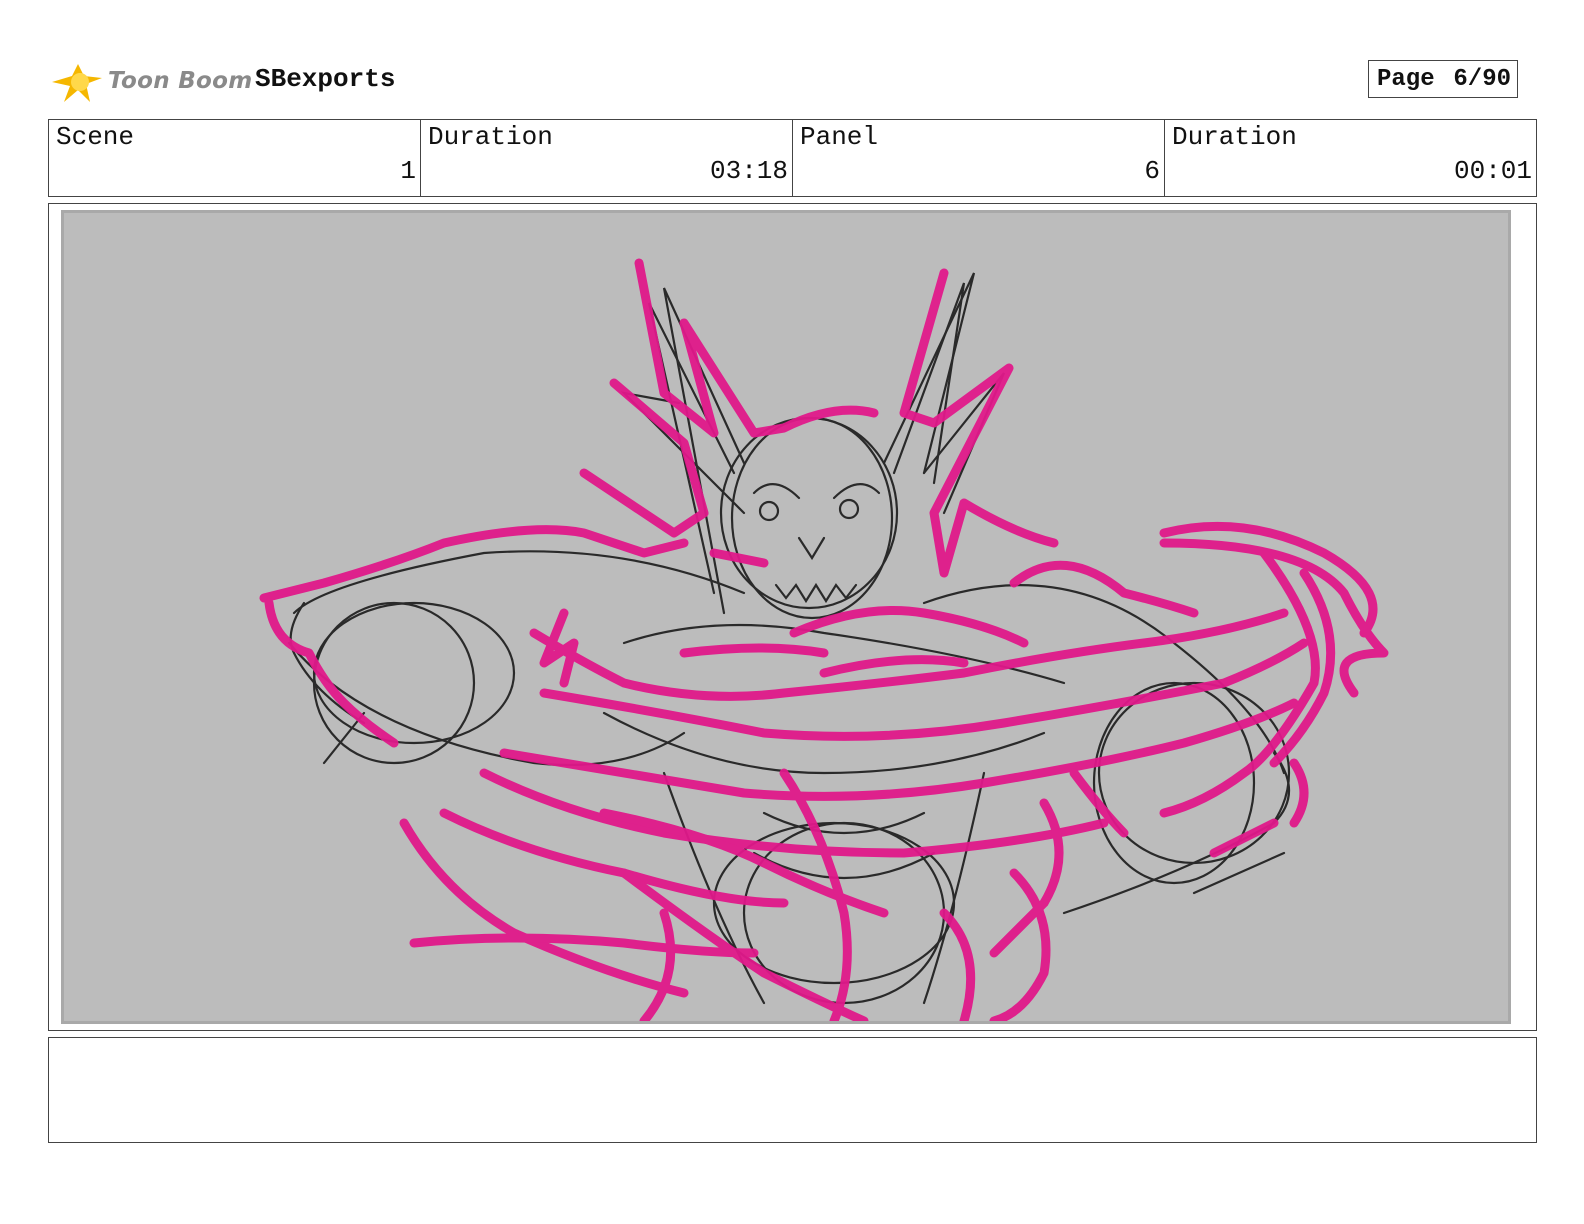 The height and width of the screenshot is (1224, 1584). I want to click on panel-duration-value: 00:01, so click(1492, 171).